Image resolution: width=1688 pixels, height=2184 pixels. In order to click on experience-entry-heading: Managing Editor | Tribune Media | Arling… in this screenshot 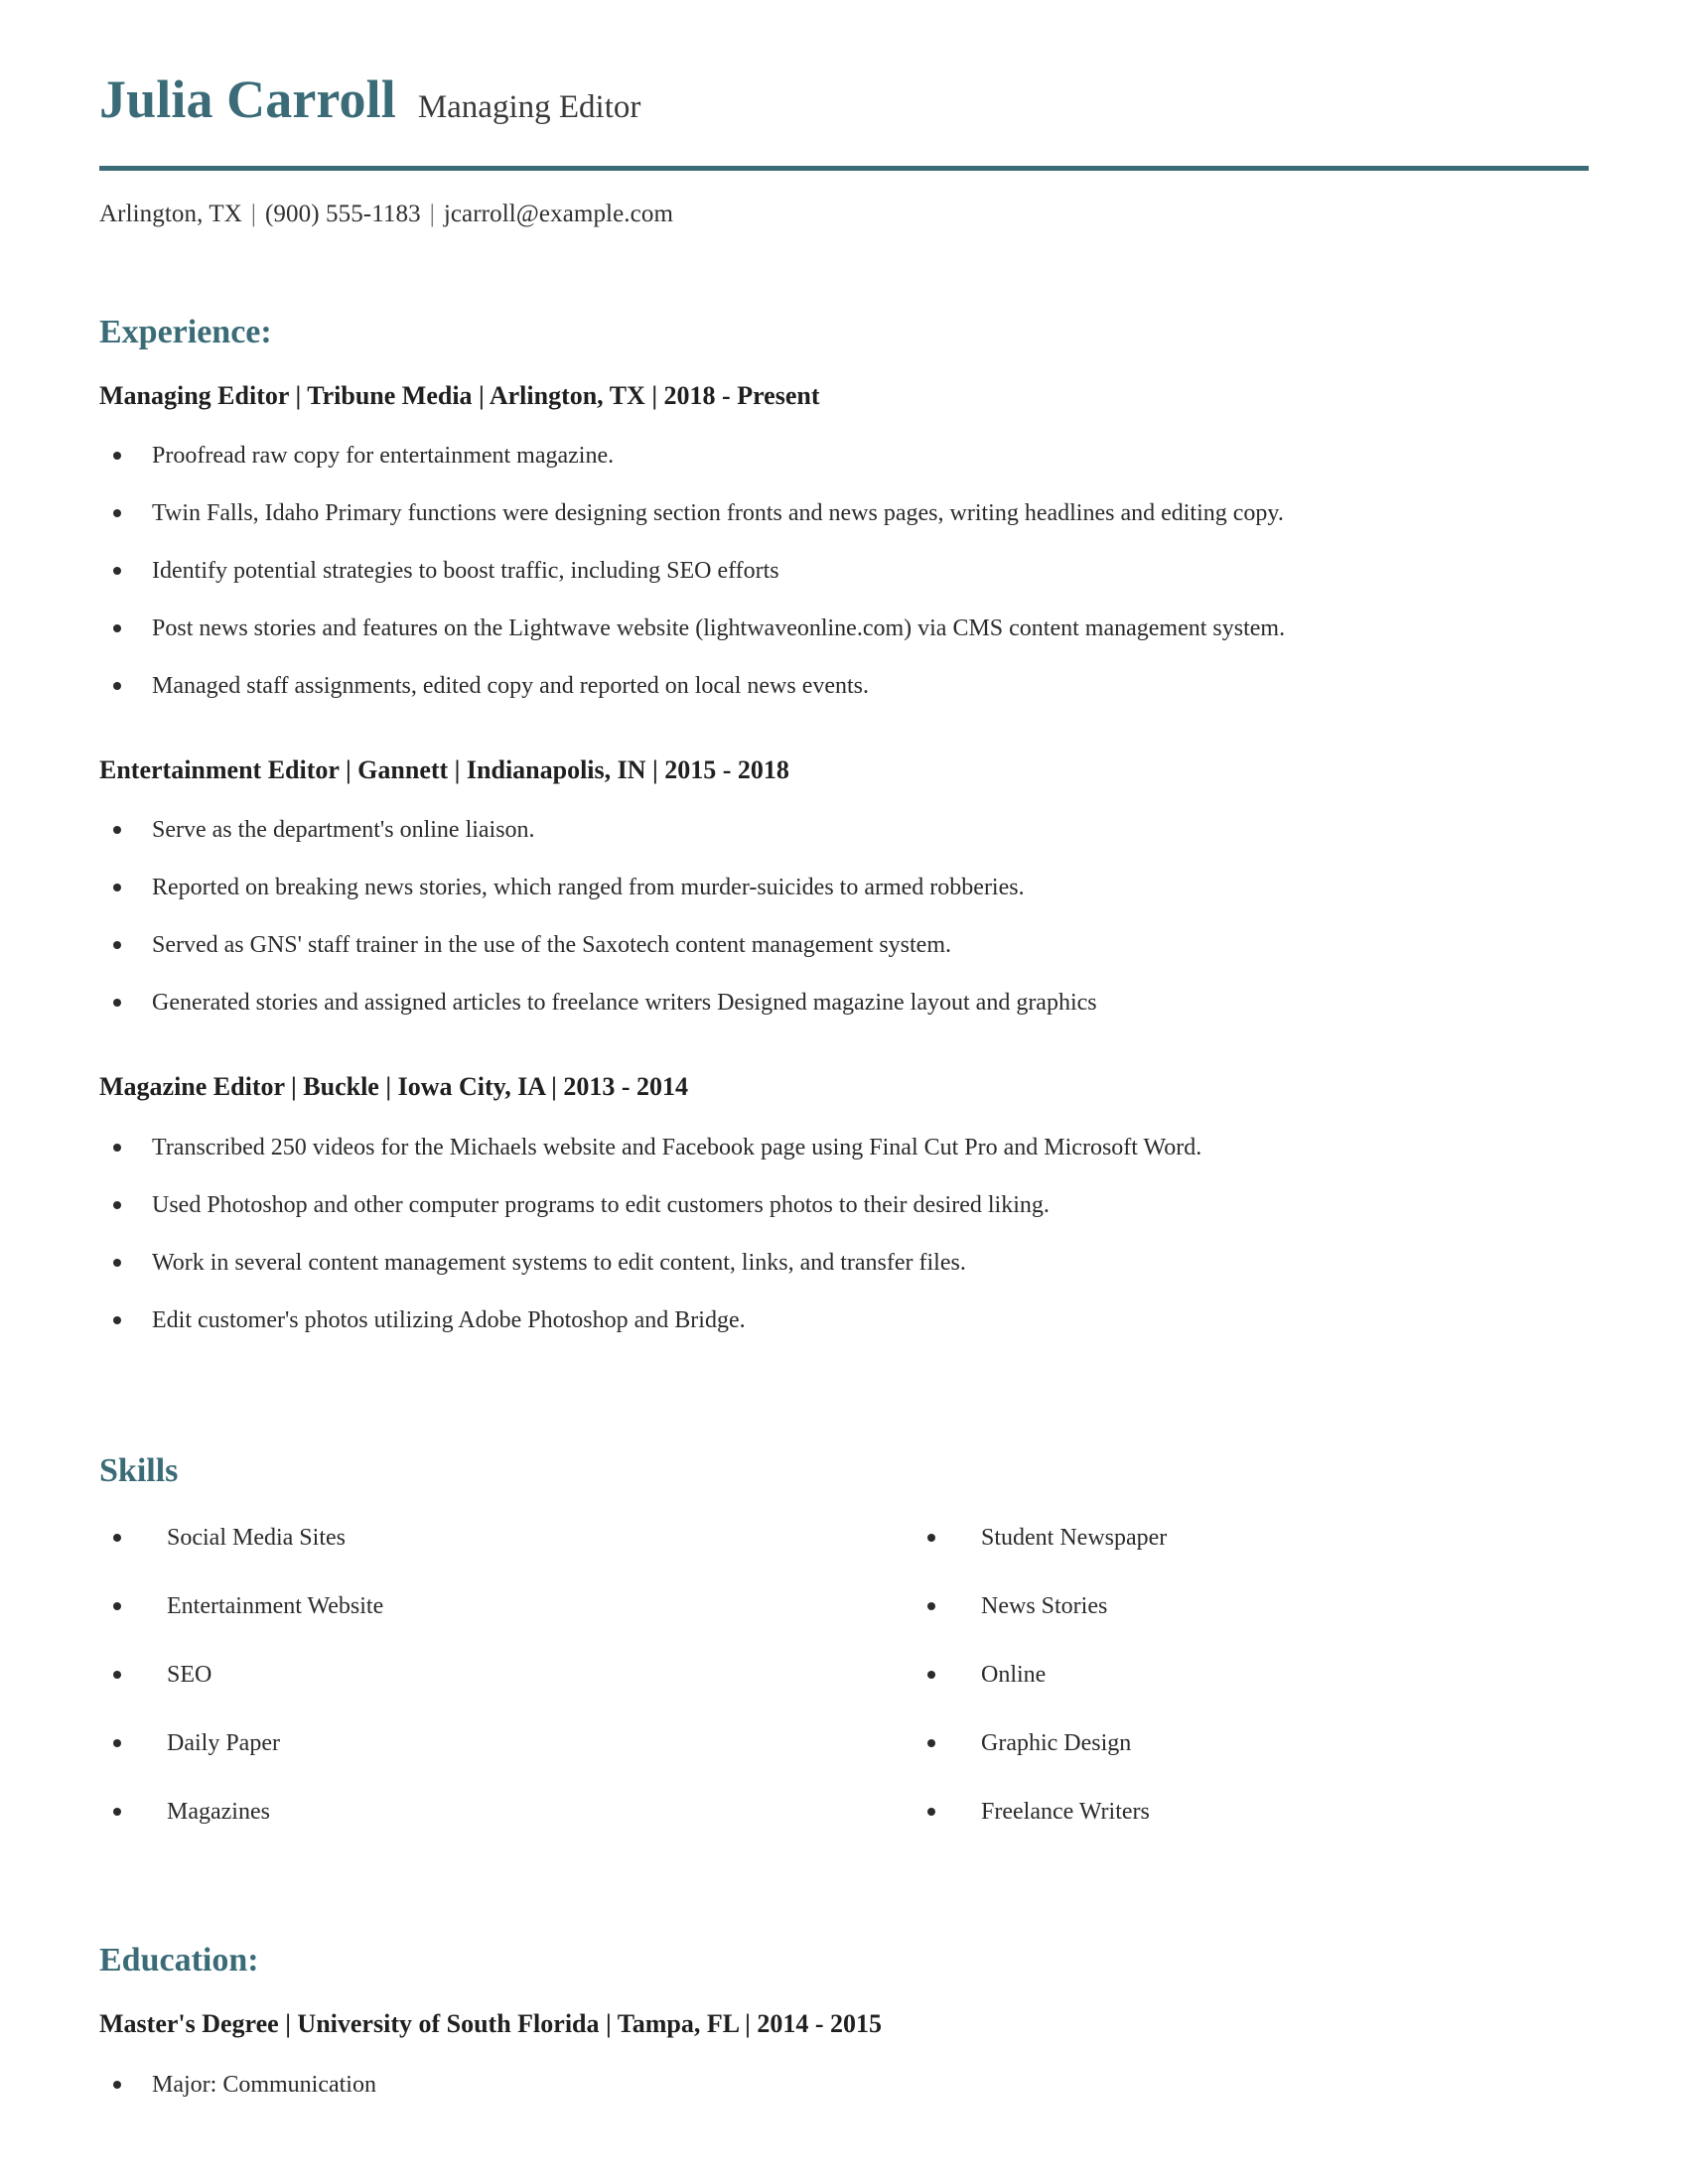, I will do `click(459, 396)`.